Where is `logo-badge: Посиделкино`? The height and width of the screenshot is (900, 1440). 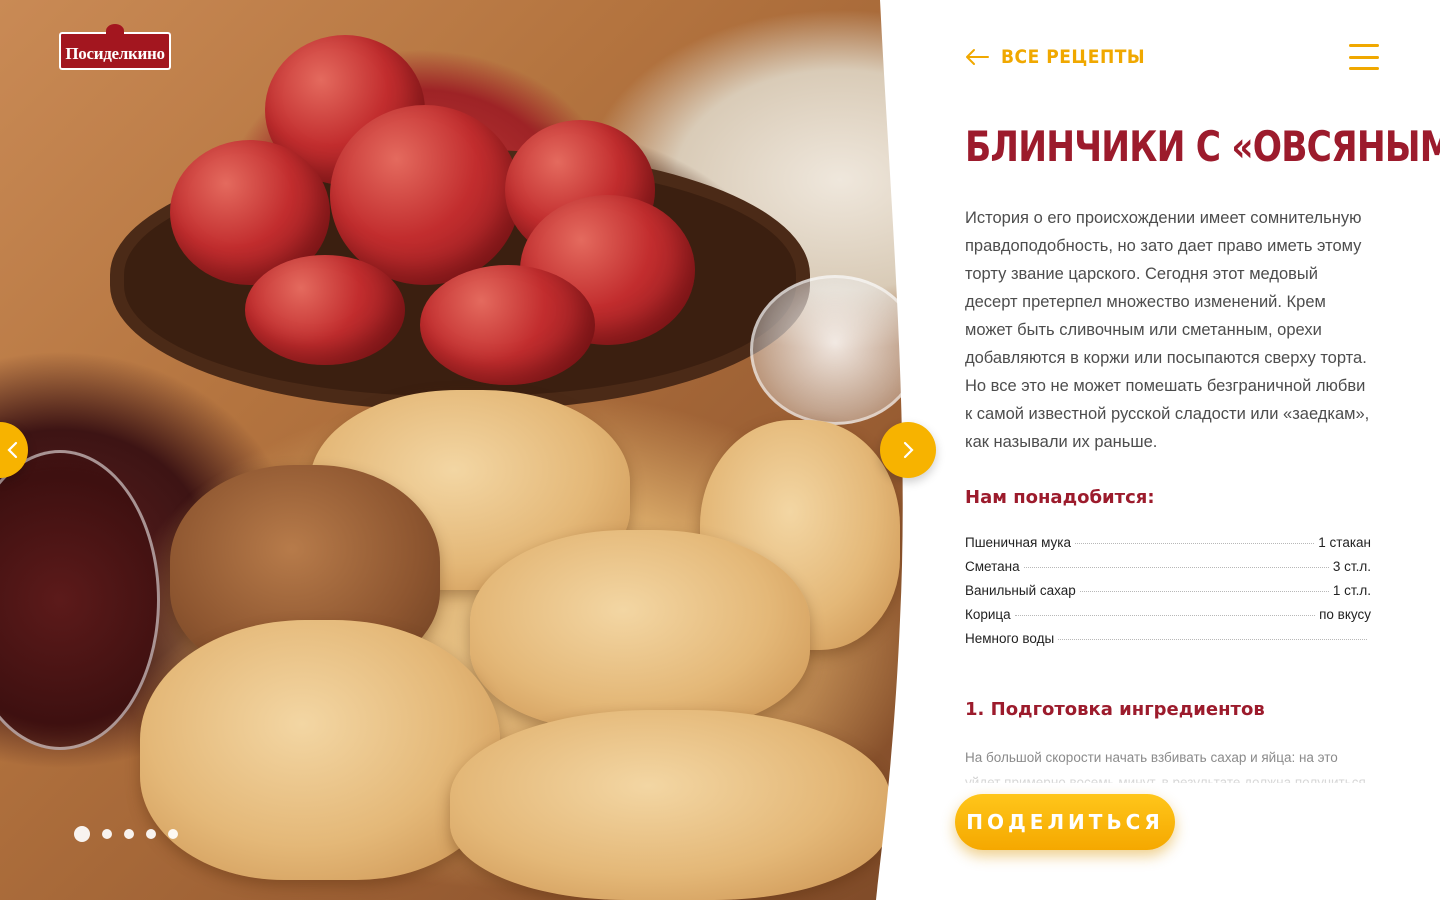
logo-badge: Посиделкино is located at coordinates (115, 51).